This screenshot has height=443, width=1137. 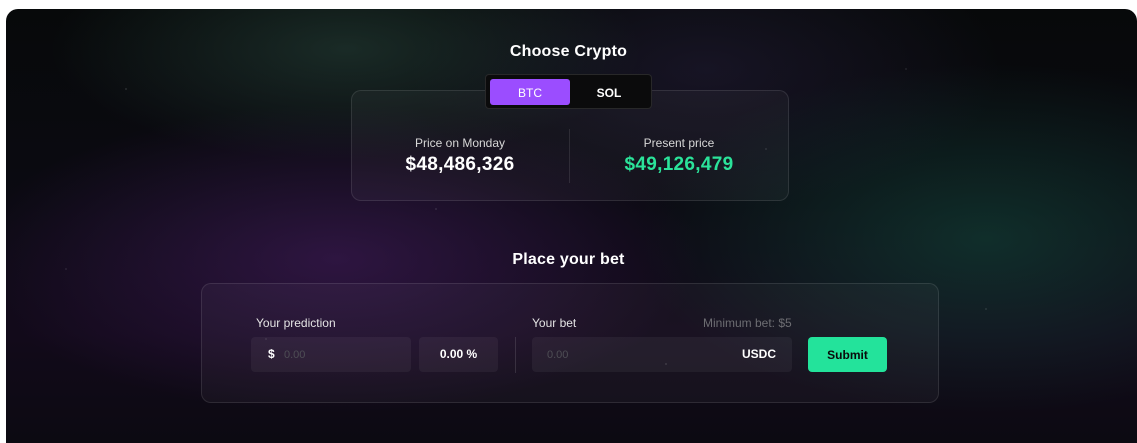 I want to click on percent-value: 0.00 %, so click(x=458, y=354).